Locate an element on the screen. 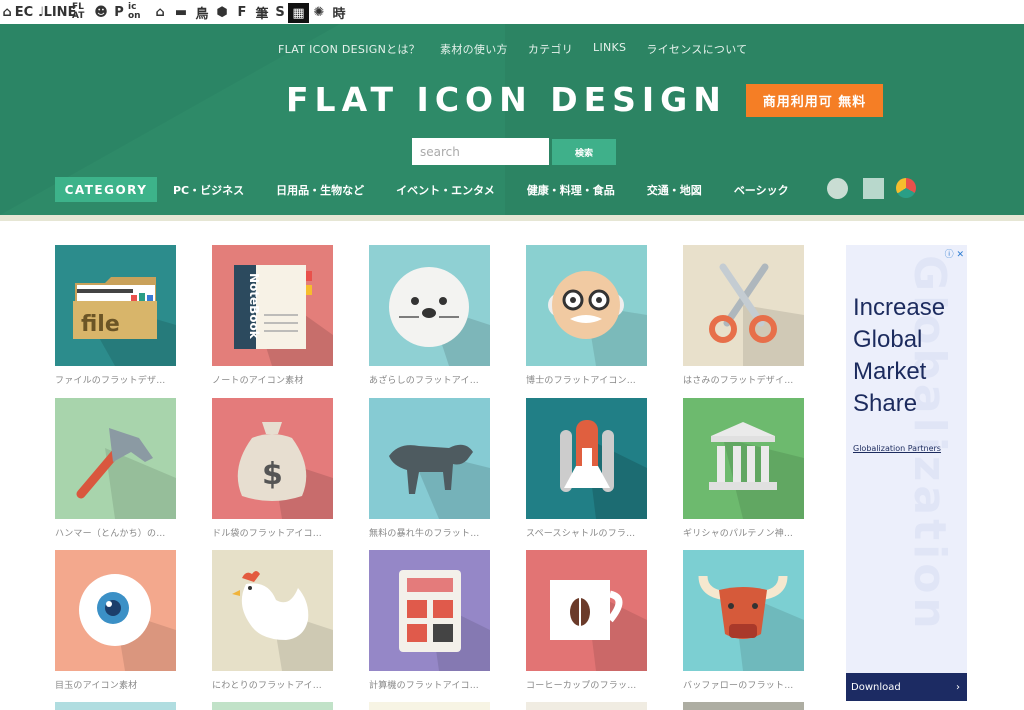 The height and width of the screenshot is (710, 1024). commercial-free-badge: 商用利用可 無料 is located at coordinates (814, 100).